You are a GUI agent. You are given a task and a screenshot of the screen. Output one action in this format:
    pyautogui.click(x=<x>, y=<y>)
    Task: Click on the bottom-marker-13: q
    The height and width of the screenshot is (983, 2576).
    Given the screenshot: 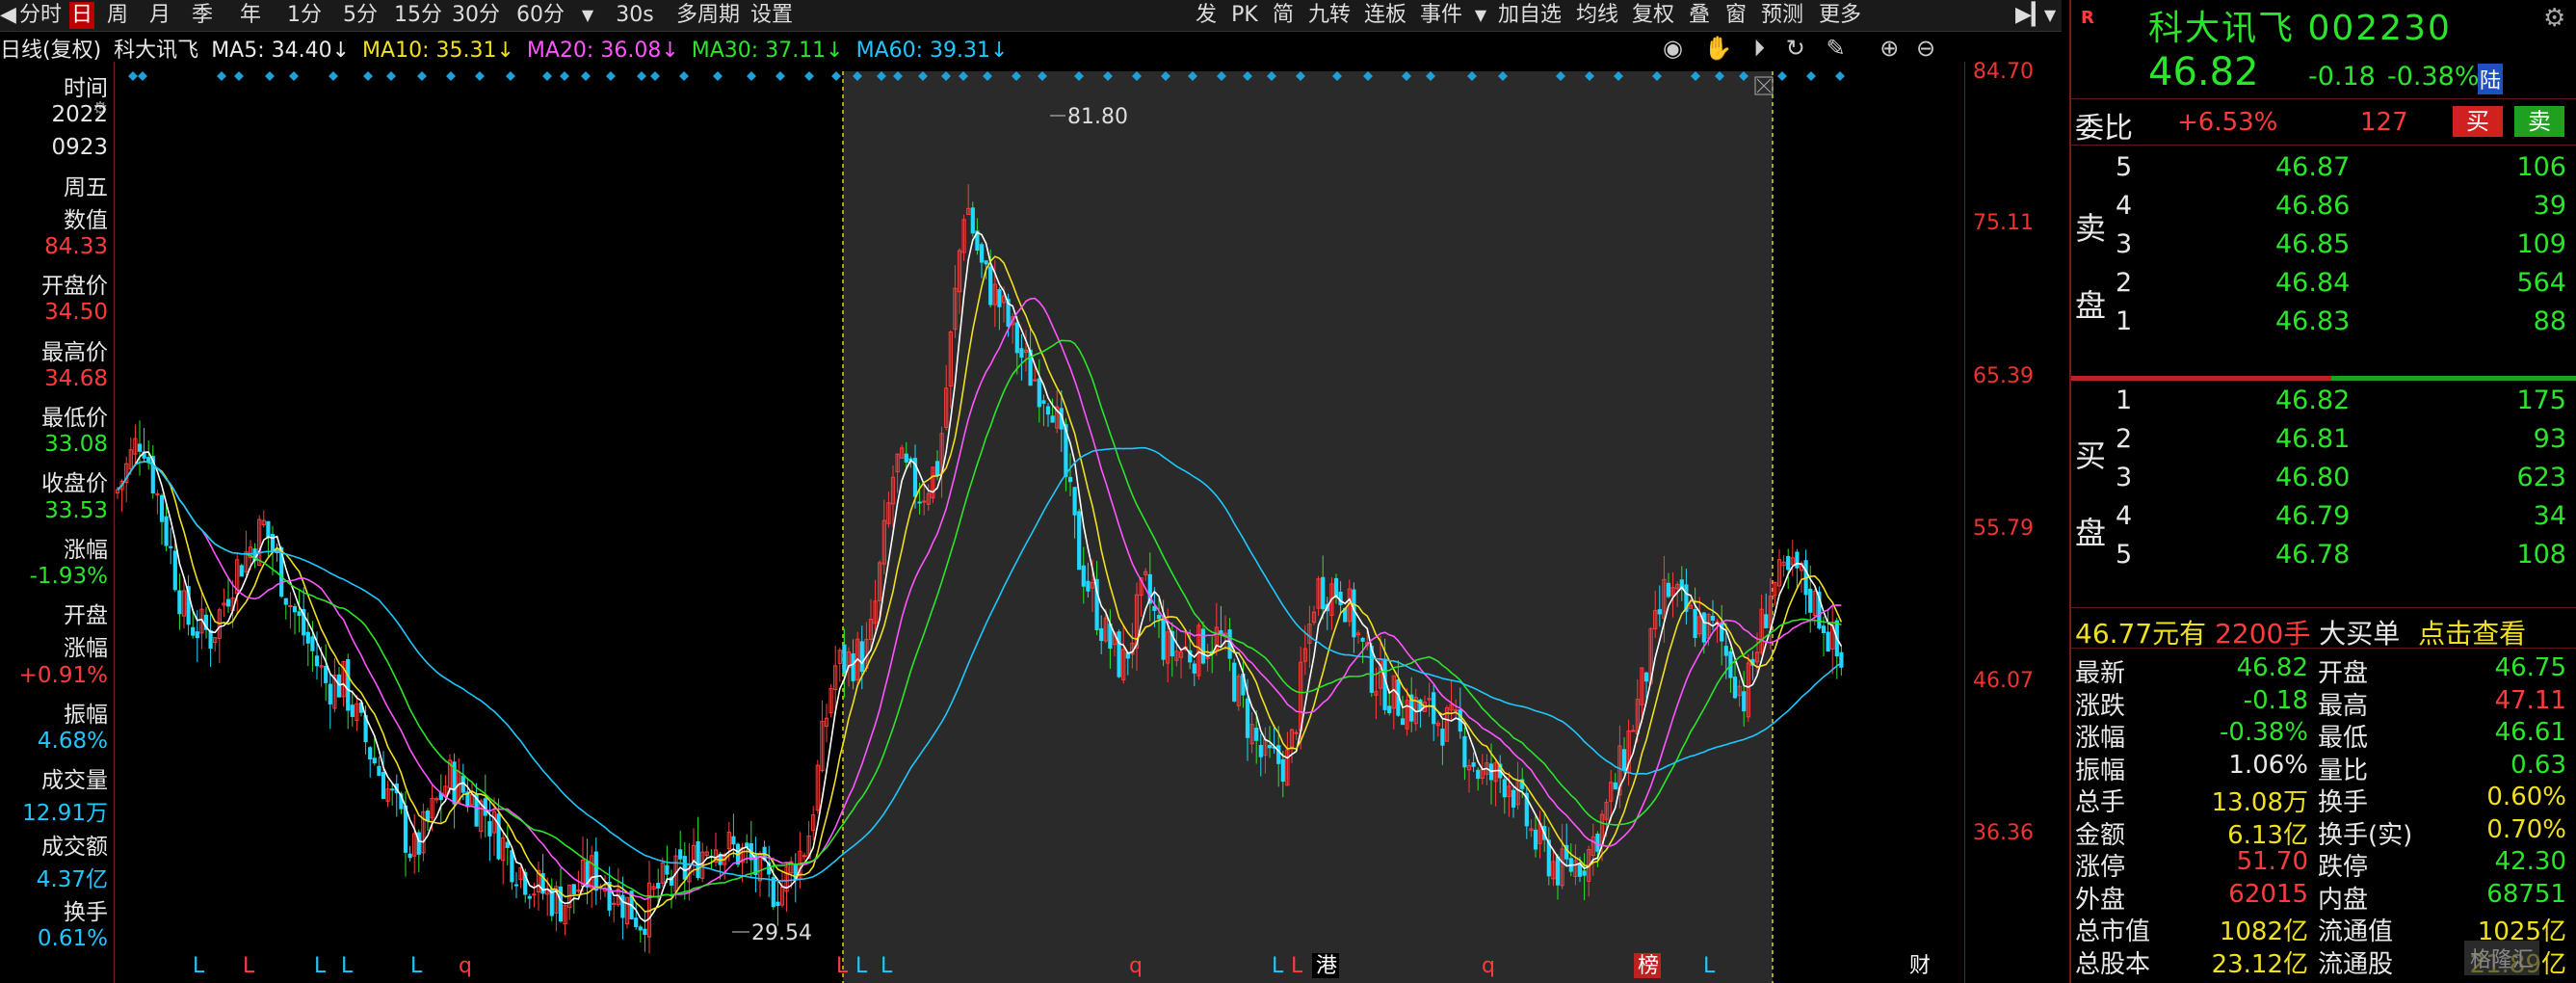 What is the action you would take?
    pyautogui.click(x=1489, y=966)
    